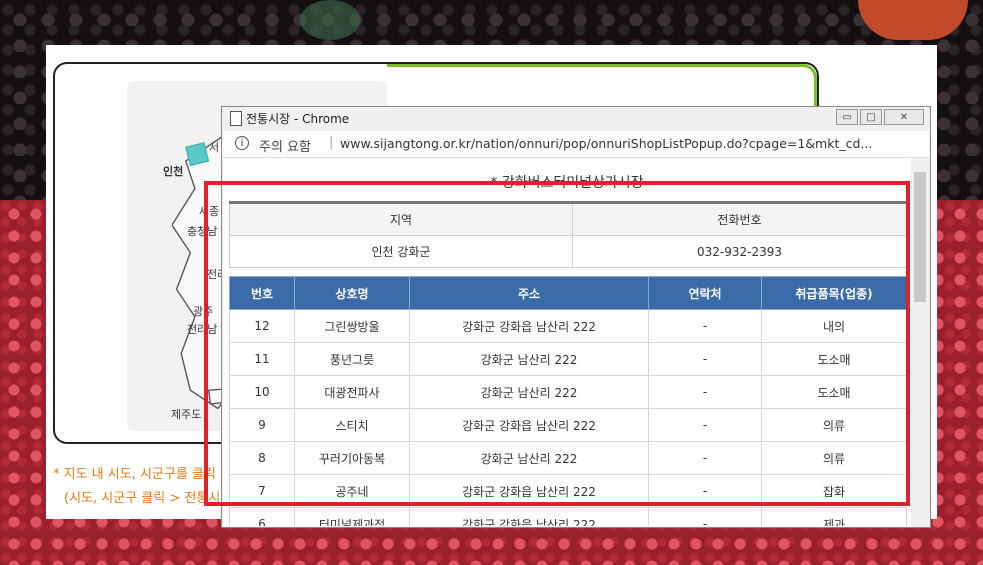 The image size is (983, 565). Describe the element at coordinates (173, 171) in the screenshot. I see `map-label-incheon: 인천` at that location.